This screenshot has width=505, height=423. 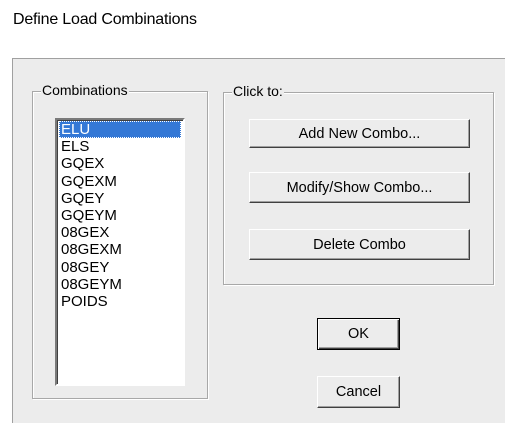 What do you see at coordinates (120, 181) in the screenshot?
I see `combination-list-item: GQEXM` at bounding box center [120, 181].